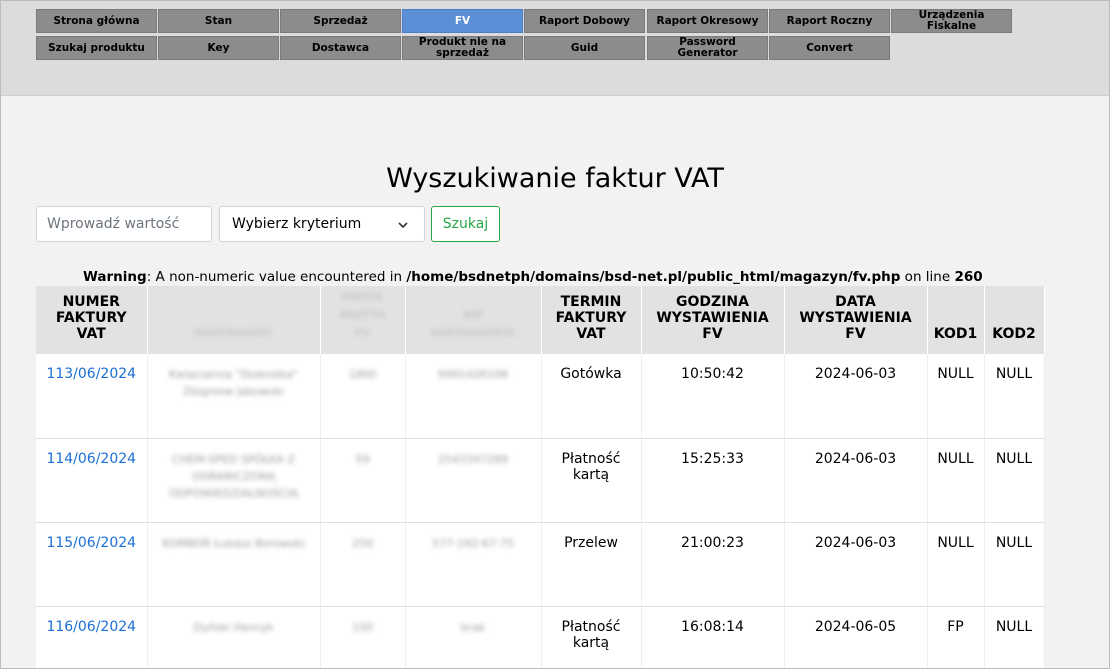  I want to click on column-header: KWOTA BRUTTO FV, so click(363, 320).